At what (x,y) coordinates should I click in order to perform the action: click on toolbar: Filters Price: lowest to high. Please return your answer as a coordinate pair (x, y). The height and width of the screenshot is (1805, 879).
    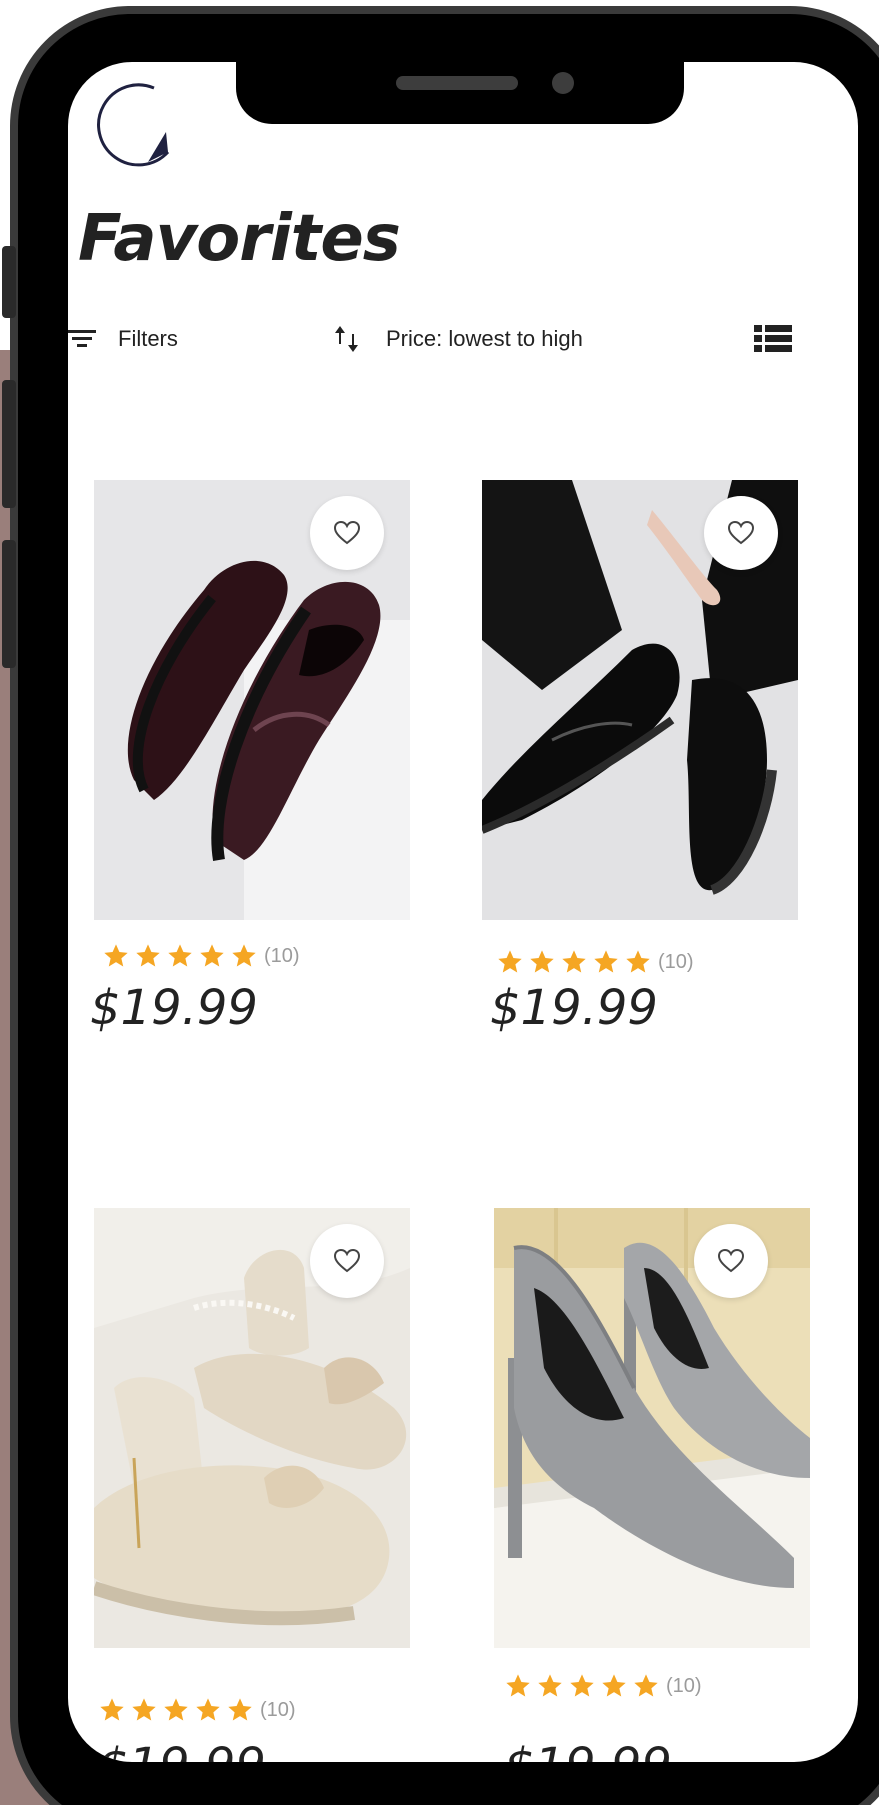
    Looking at the image, I should click on (463, 339).